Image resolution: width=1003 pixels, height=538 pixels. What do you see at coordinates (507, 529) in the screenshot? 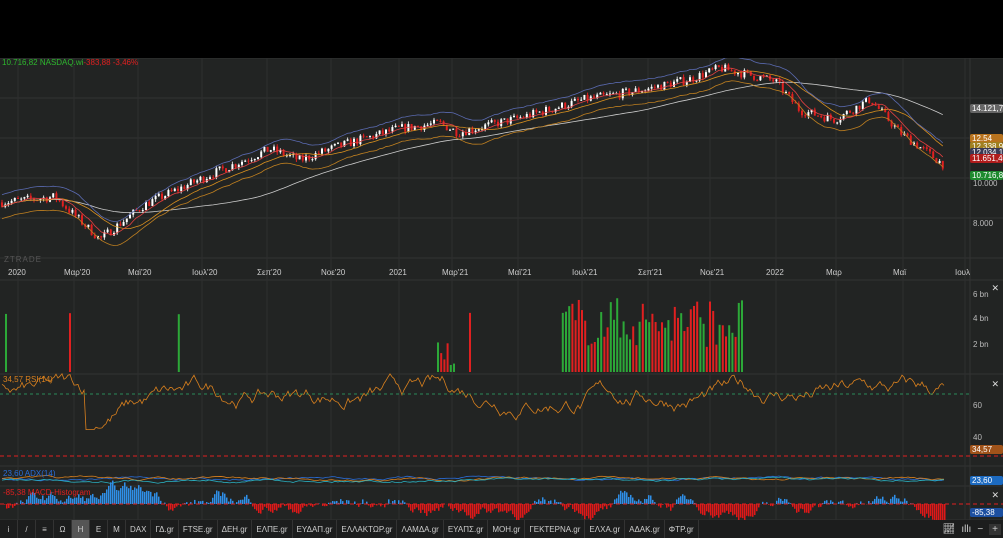
I see `symbol-tab: ΜΟΗ.gr` at bounding box center [507, 529].